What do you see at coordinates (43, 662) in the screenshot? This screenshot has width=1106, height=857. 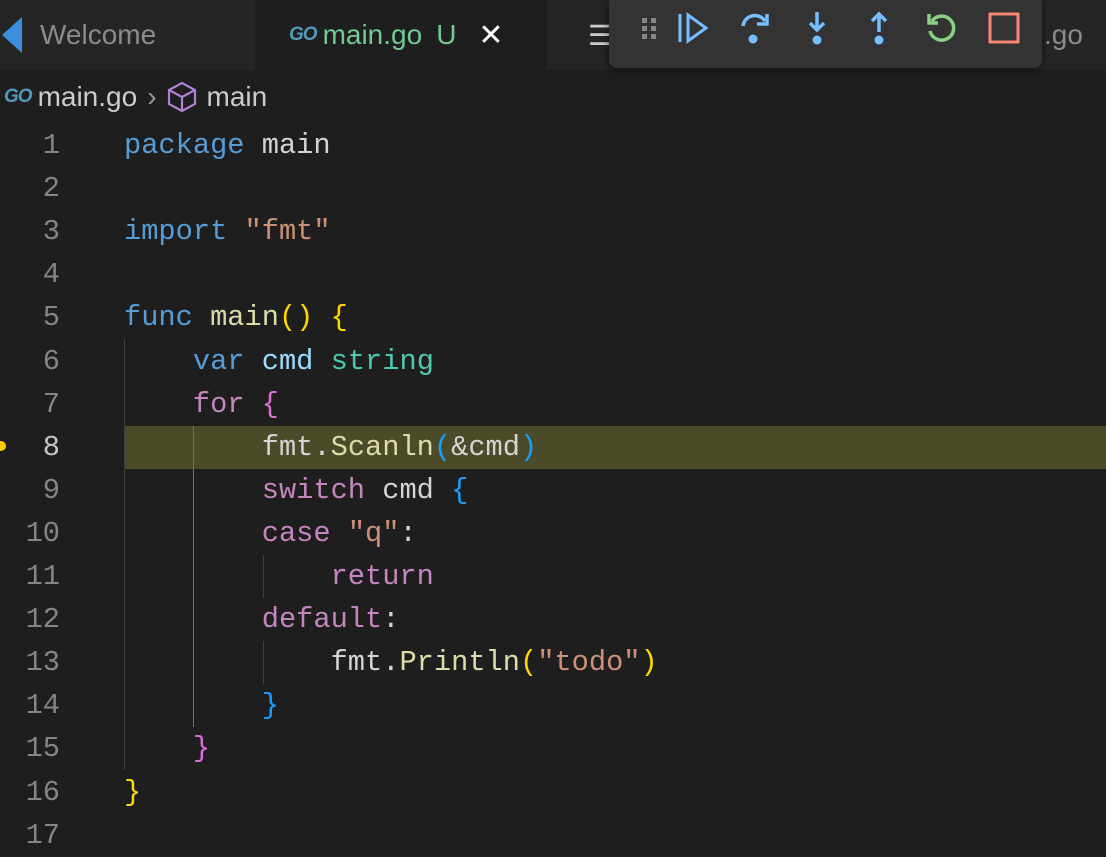 I see `line-number: 13` at bounding box center [43, 662].